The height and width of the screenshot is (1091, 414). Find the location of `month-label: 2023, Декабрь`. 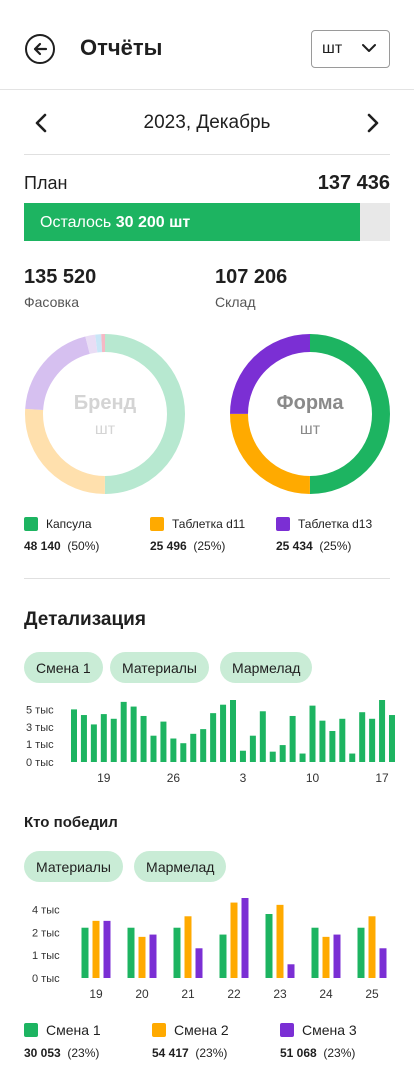

month-label: 2023, Декабрь is located at coordinates (207, 122).